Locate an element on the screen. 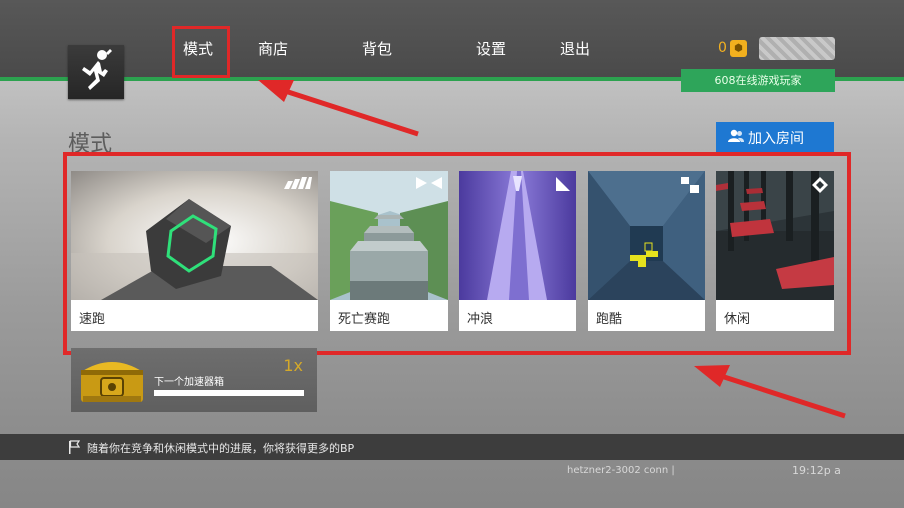 This screenshot has width=904, height=508. runner-icon is located at coordinates (97, 69).